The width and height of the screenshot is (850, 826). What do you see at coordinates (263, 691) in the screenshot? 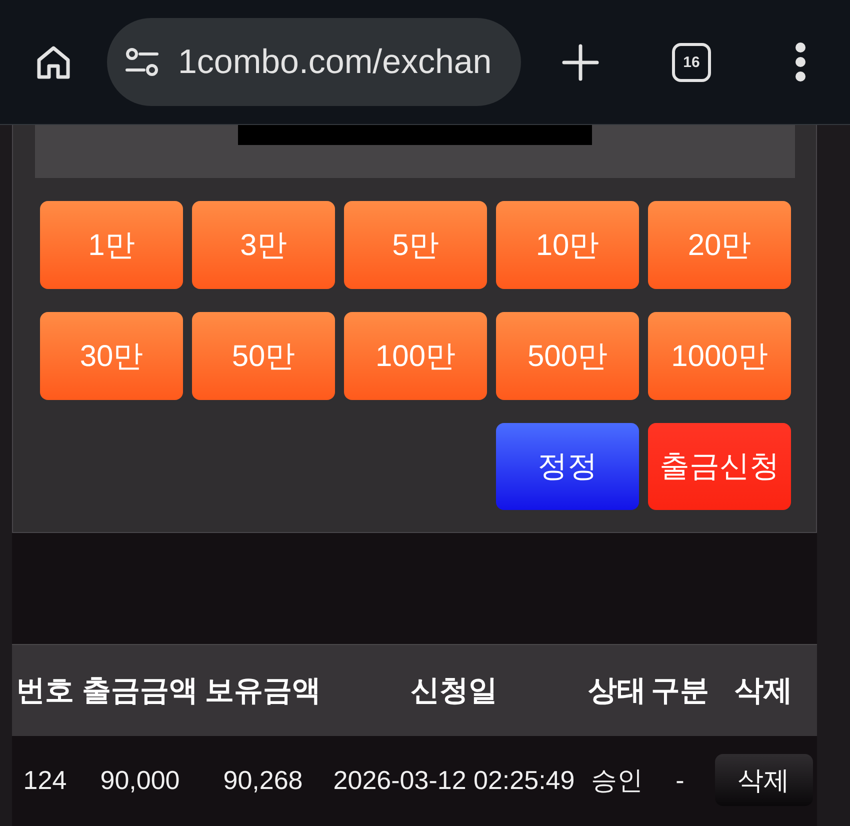
I see `column-header: 보유금액` at bounding box center [263, 691].